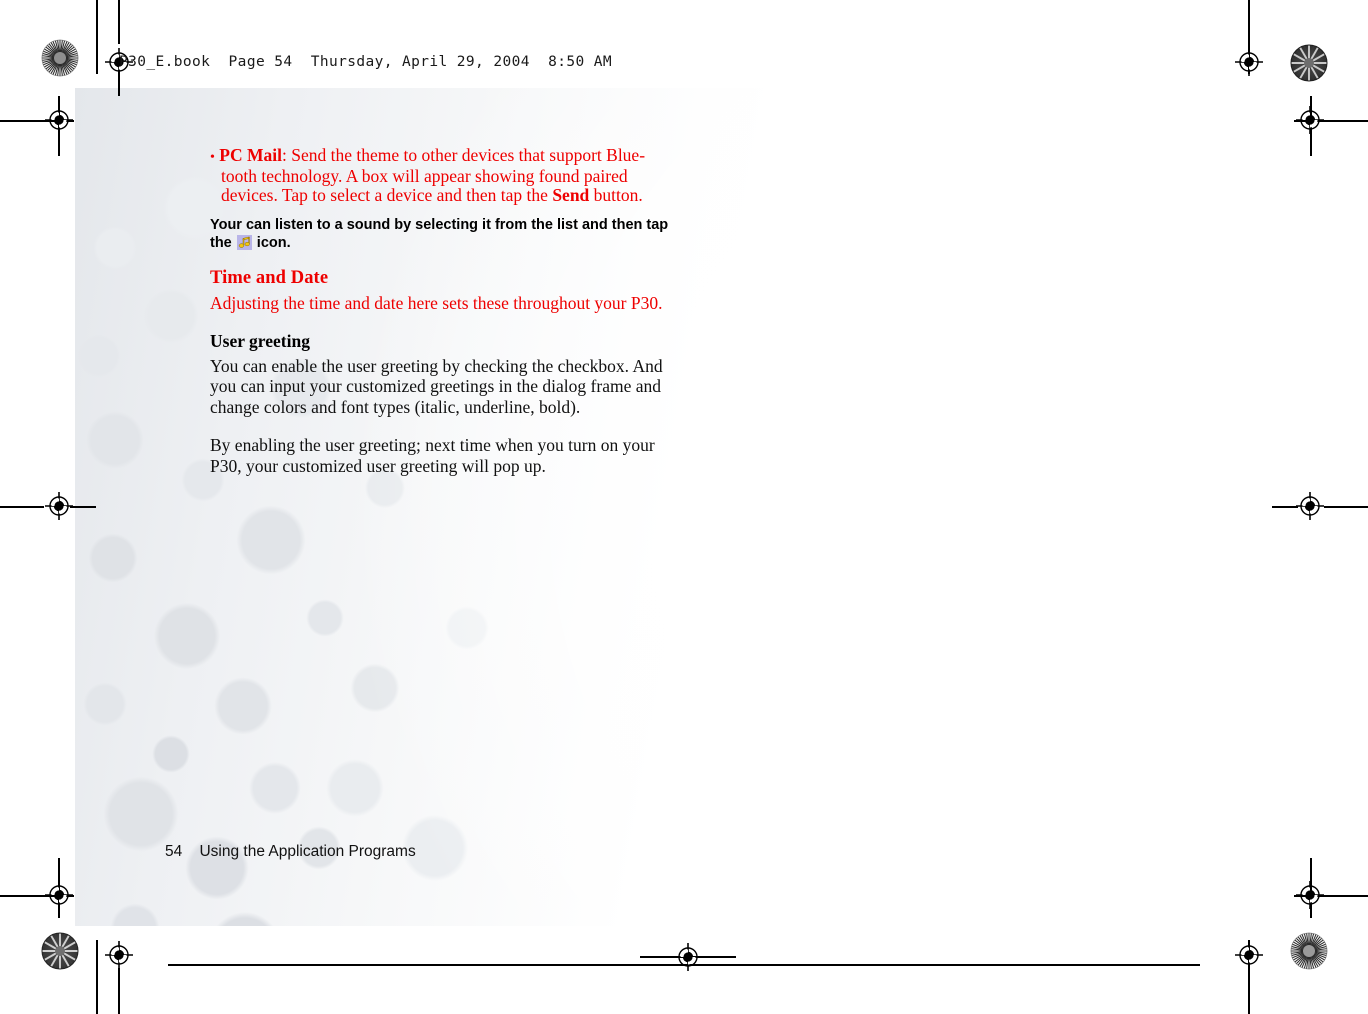 This screenshot has height=1014, width=1368. I want to click on note-text-after: icon., so click(271, 243).